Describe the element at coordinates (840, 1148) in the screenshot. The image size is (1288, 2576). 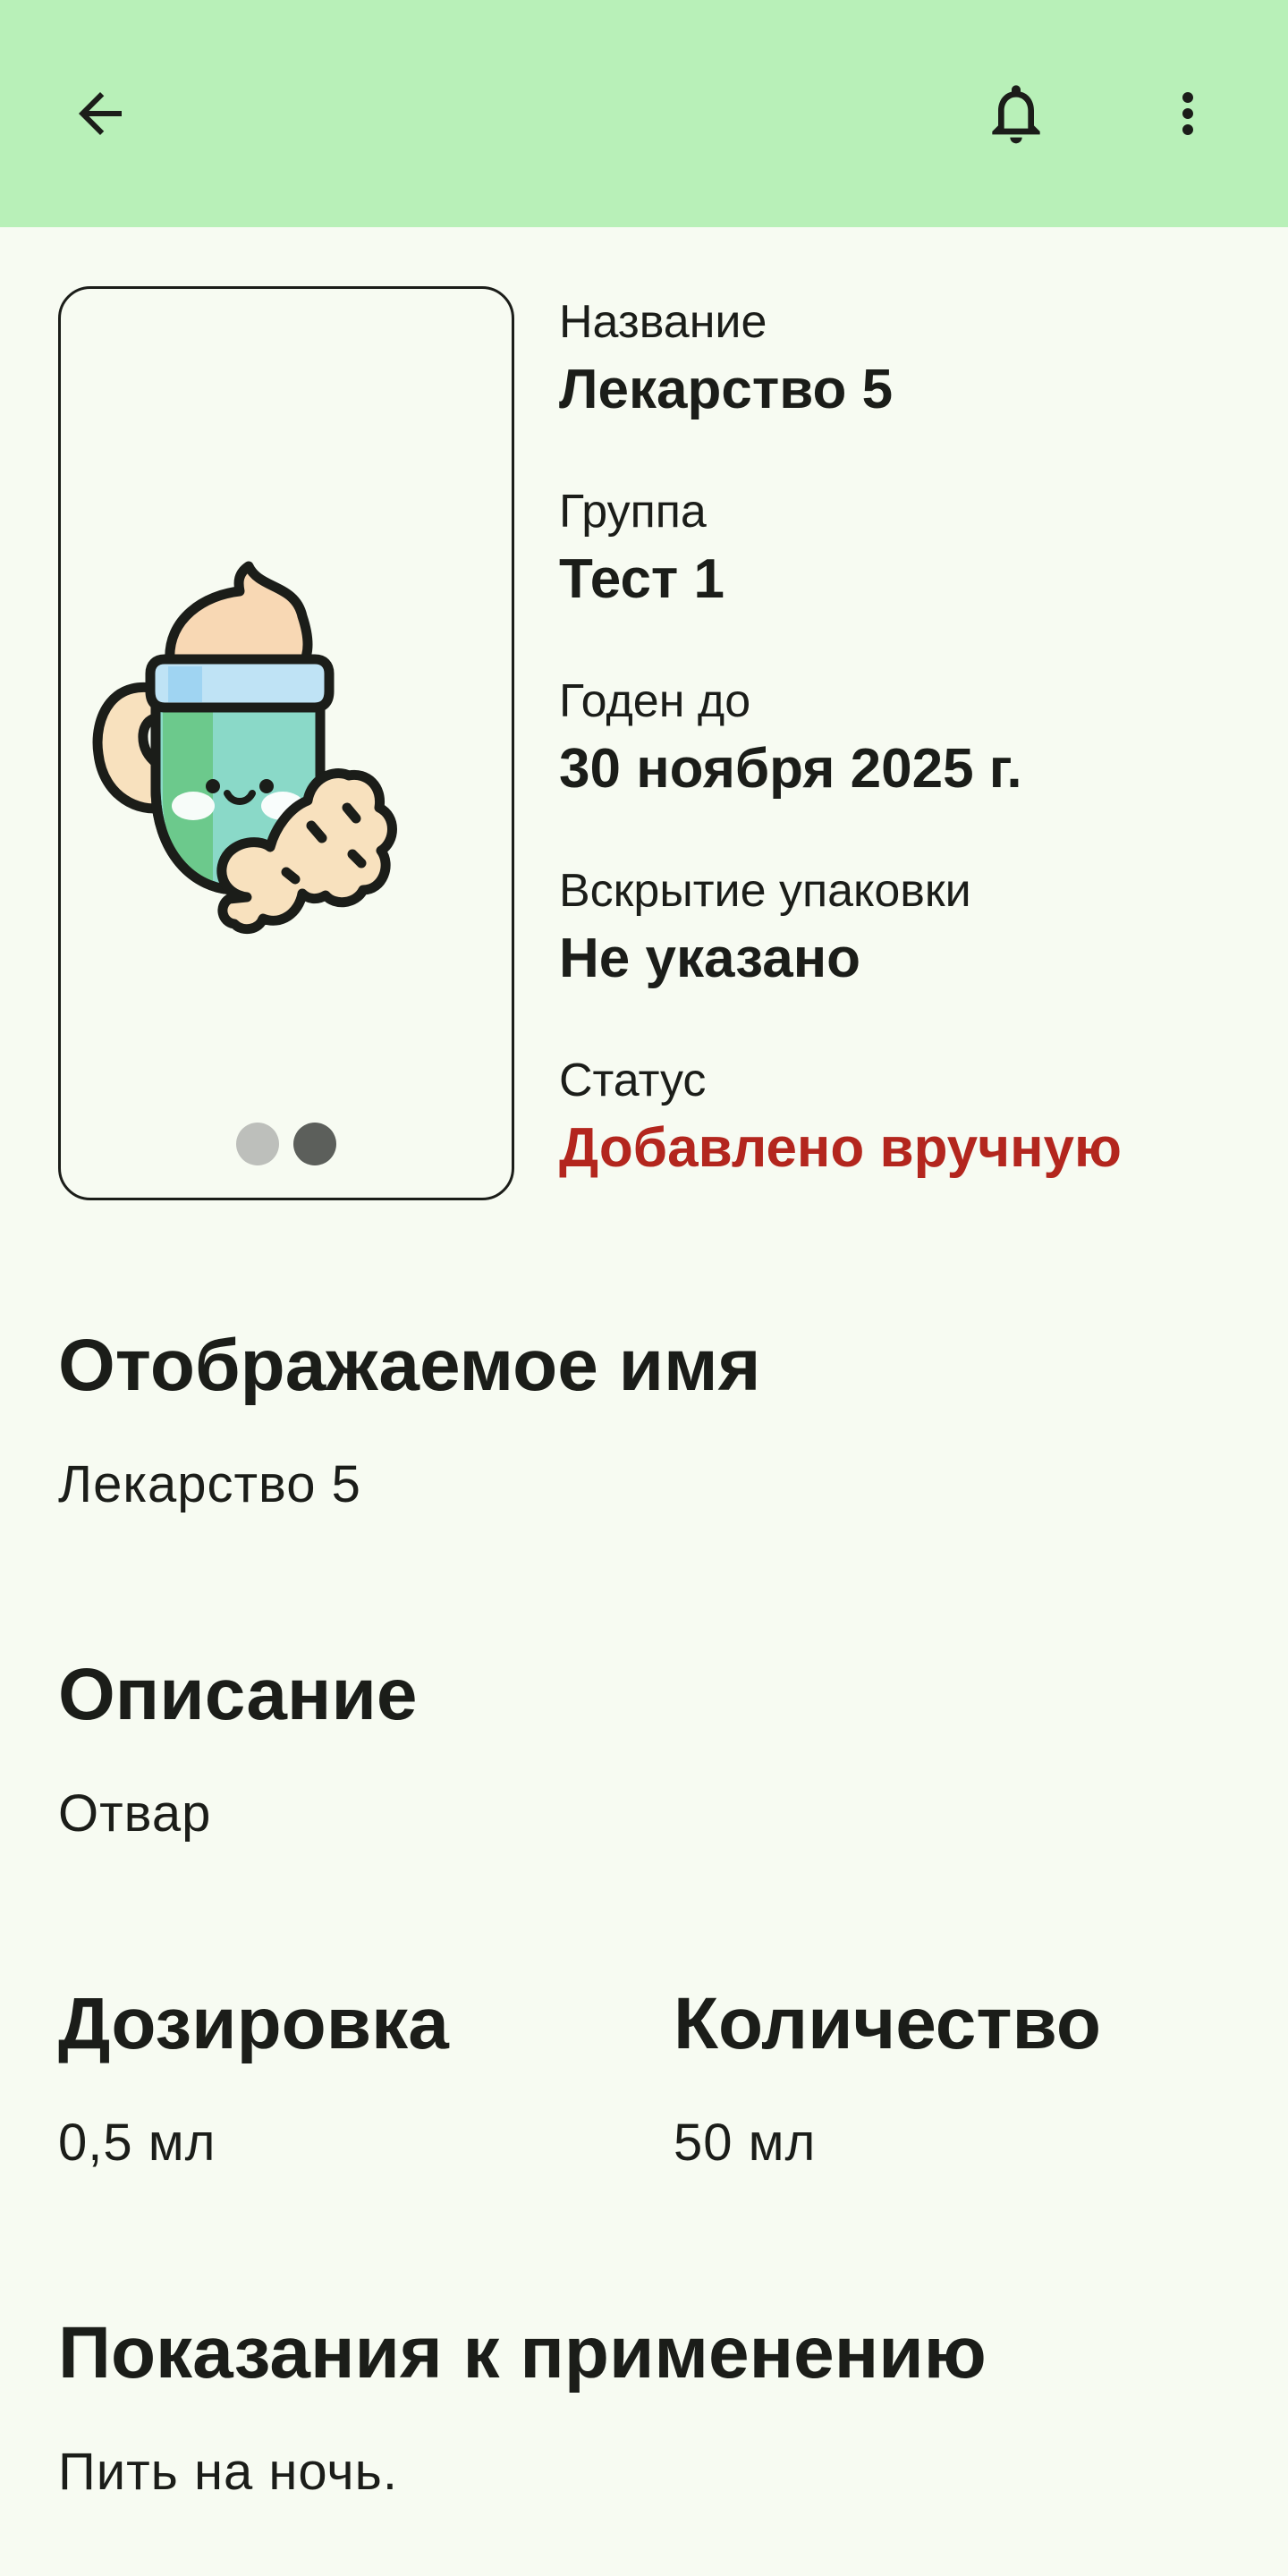
I see `status-value: Добавлено вручную` at that location.